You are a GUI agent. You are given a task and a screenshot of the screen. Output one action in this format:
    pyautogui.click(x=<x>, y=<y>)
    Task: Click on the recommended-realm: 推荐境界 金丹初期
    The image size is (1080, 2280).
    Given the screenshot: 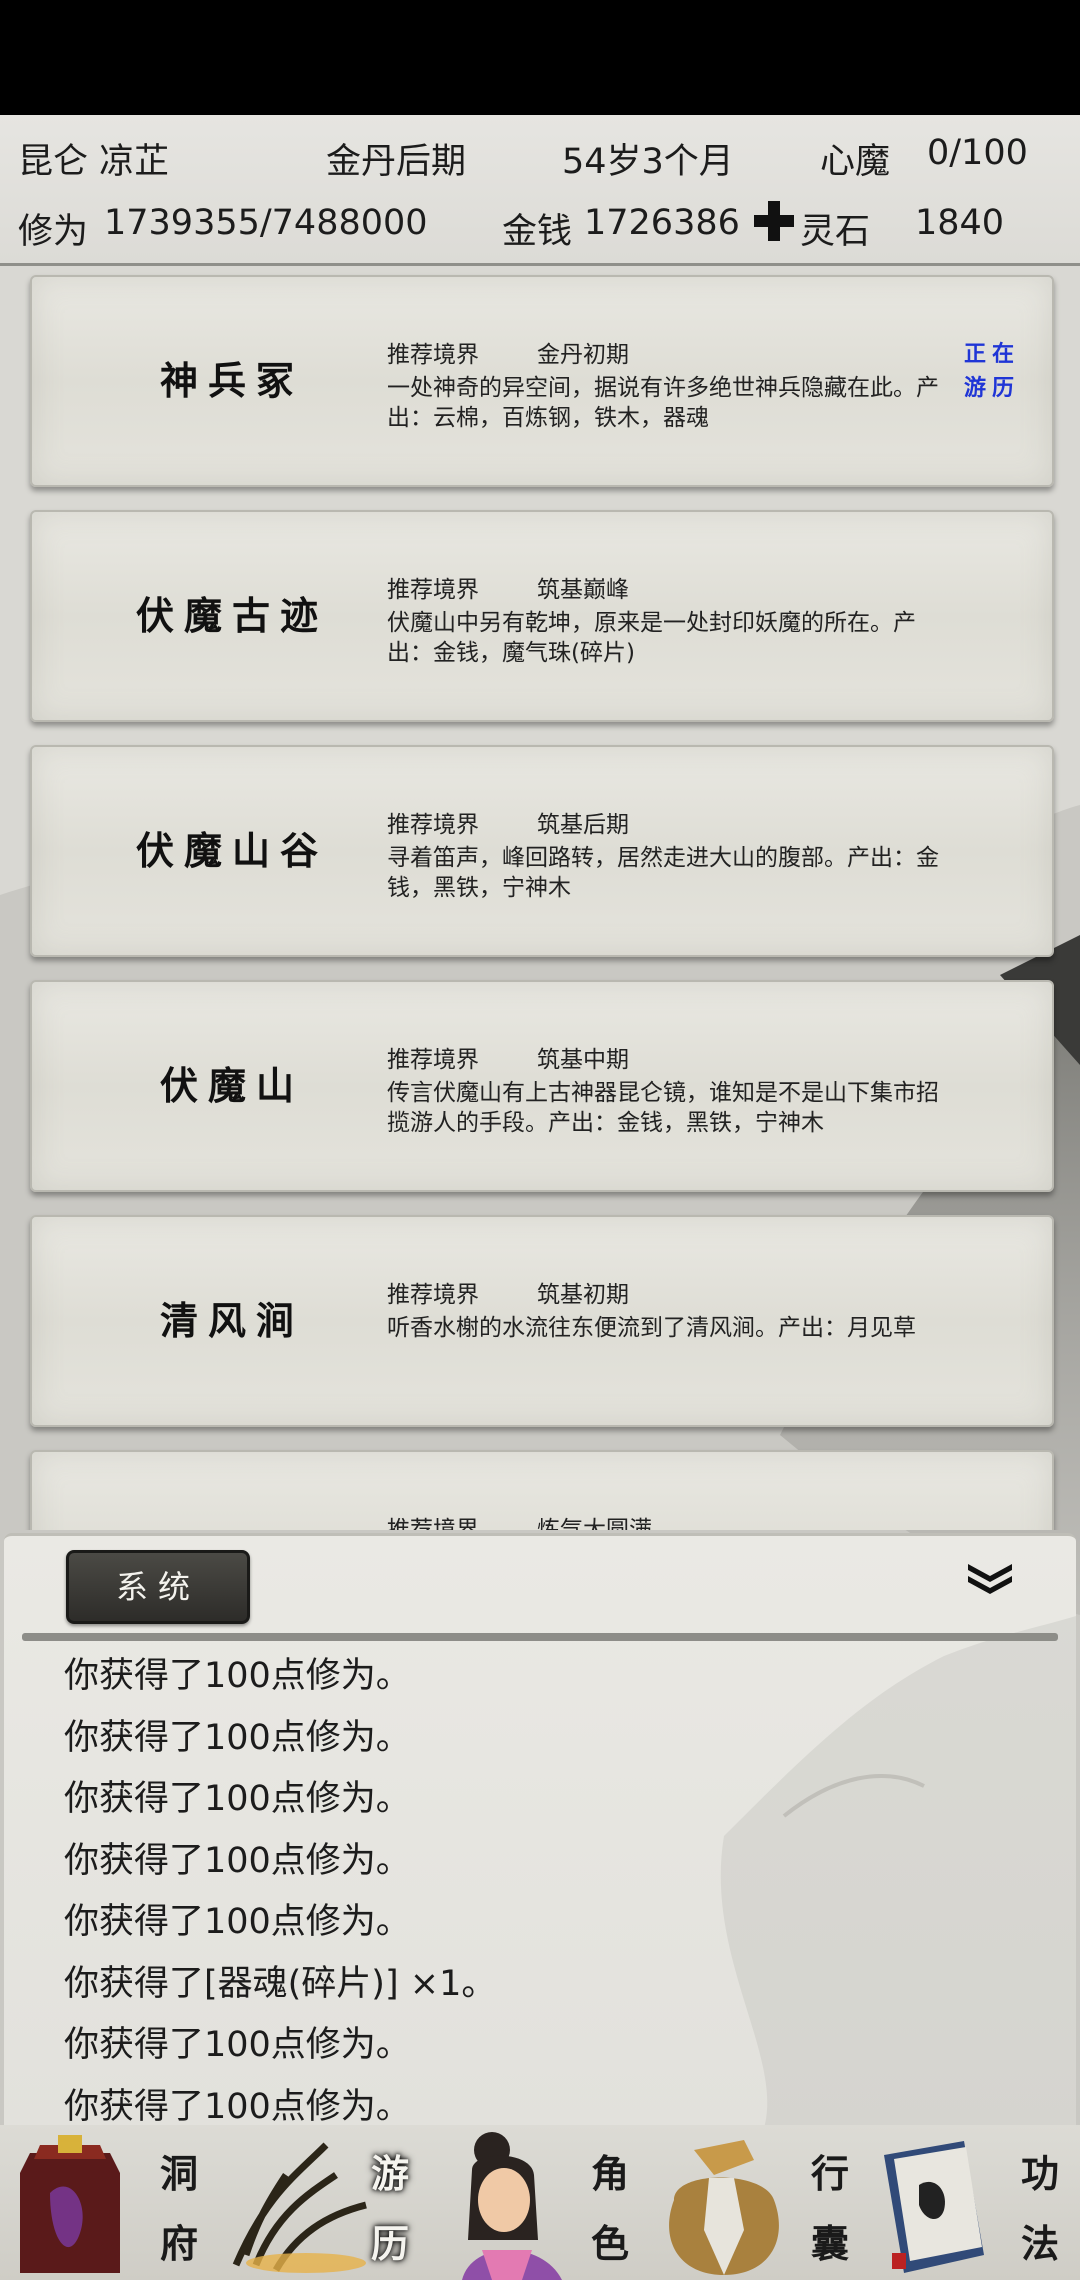 What is the action you would take?
    pyautogui.click(x=508, y=352)
    